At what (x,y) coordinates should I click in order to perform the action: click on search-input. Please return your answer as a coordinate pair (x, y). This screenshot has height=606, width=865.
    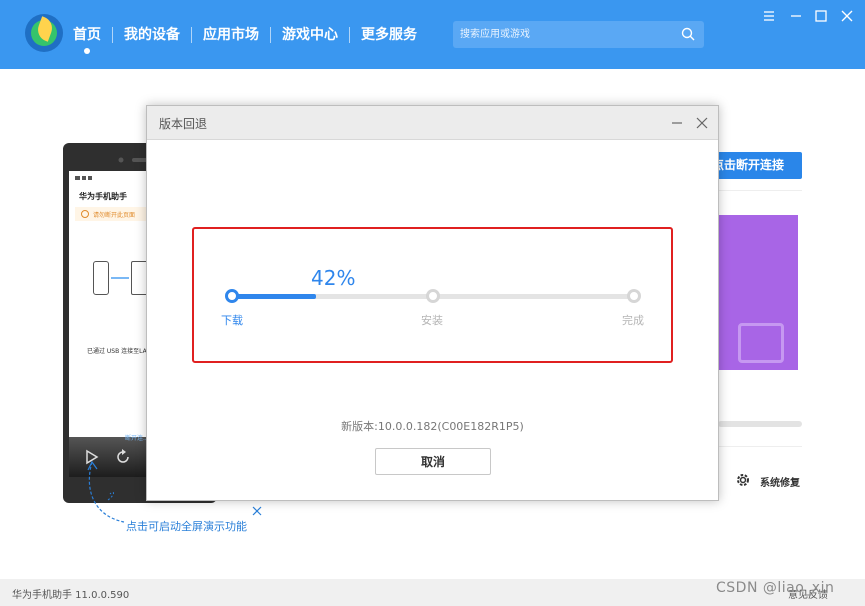
    Looking at the image, I should click on (563, 34).